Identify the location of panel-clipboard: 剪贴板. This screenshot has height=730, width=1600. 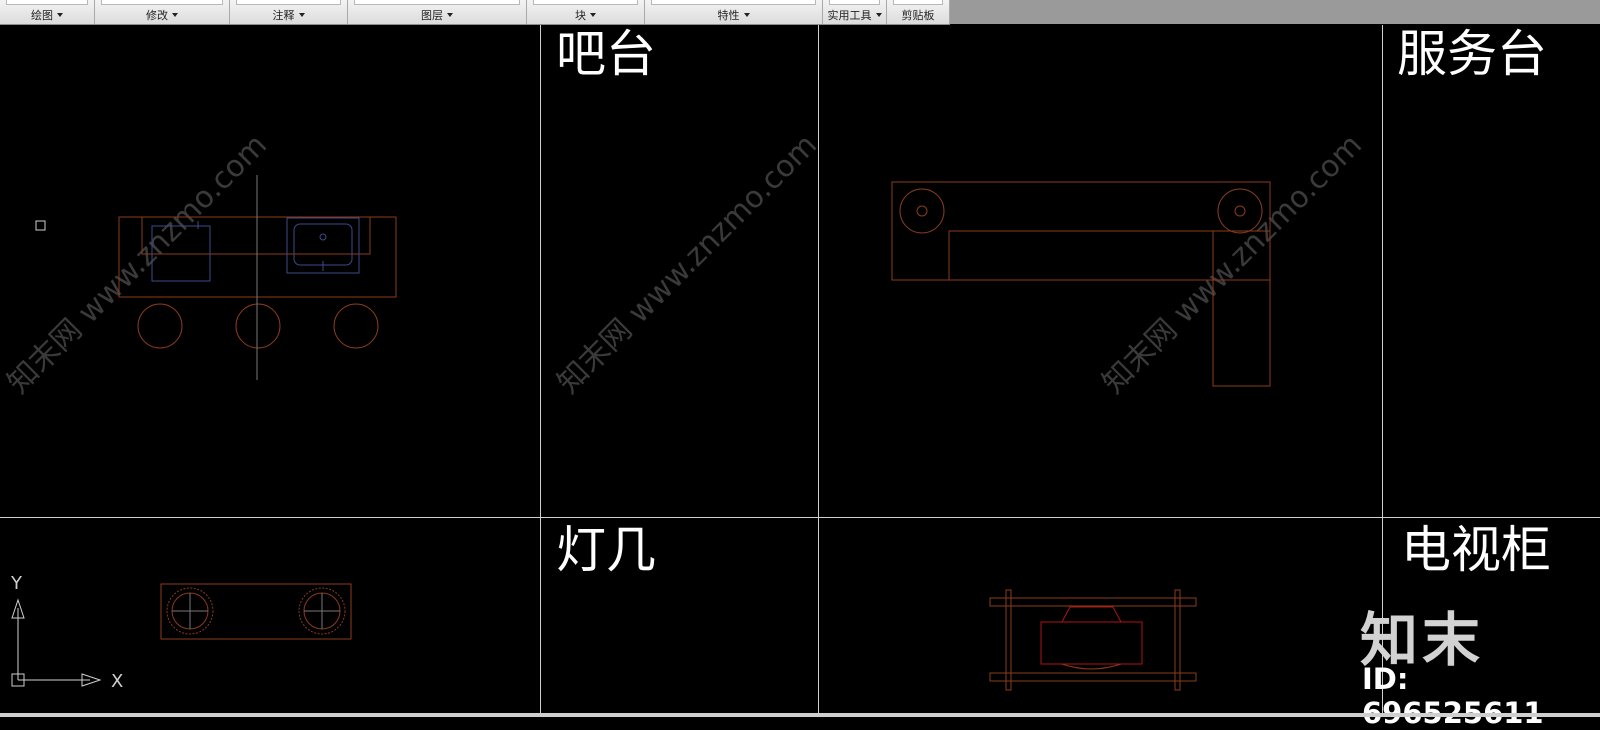
(918, 12).